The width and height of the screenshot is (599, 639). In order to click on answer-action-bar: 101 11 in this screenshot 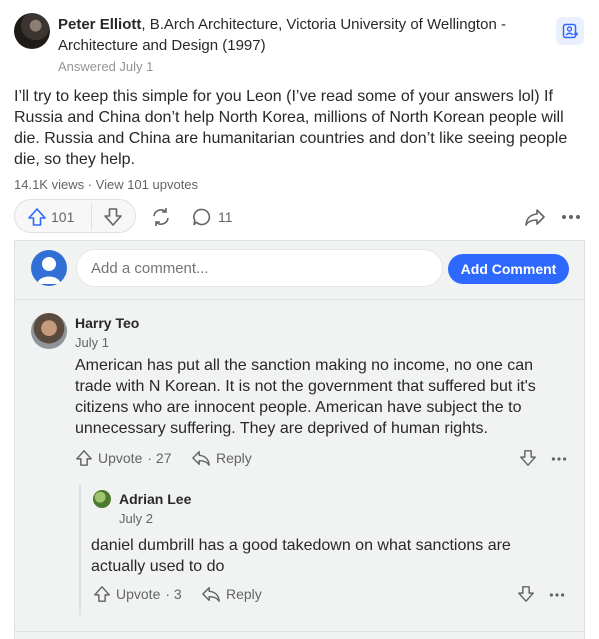, I will do `click(299, 217)`.